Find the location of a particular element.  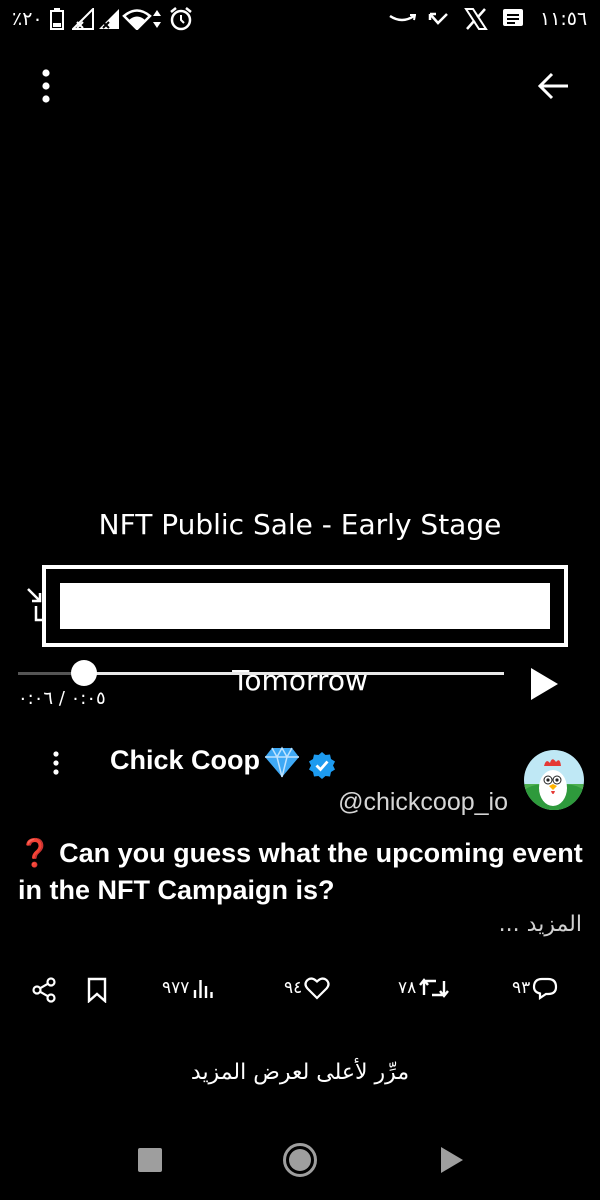

likes-count: ٩٤ is located at coordinates (293, 988).